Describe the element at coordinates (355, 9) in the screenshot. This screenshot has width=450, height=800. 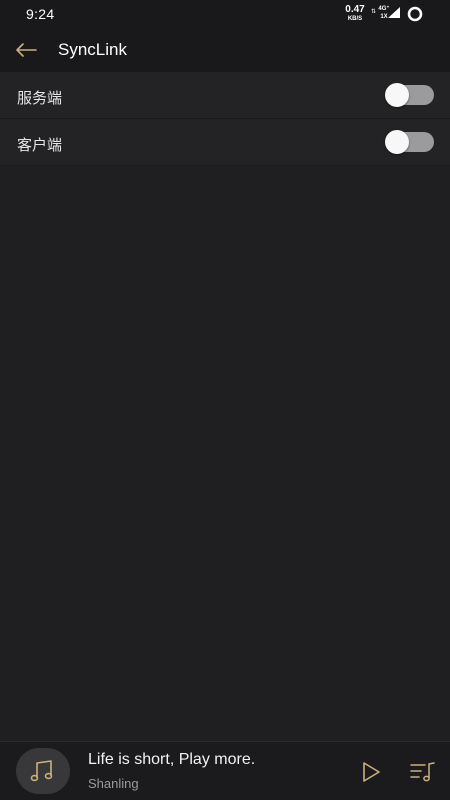
I see `network-speed-value: 0.47` at that location.